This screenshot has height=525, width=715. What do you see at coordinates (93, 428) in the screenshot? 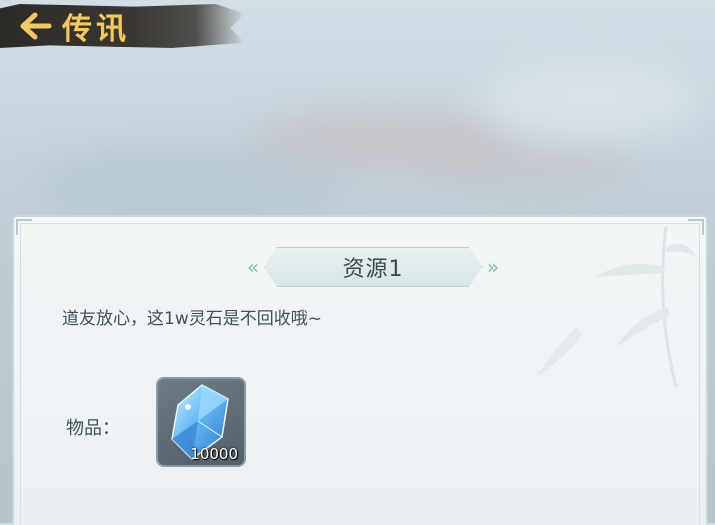
I see `items-label: 物品：` at bounding box center [93, 428].